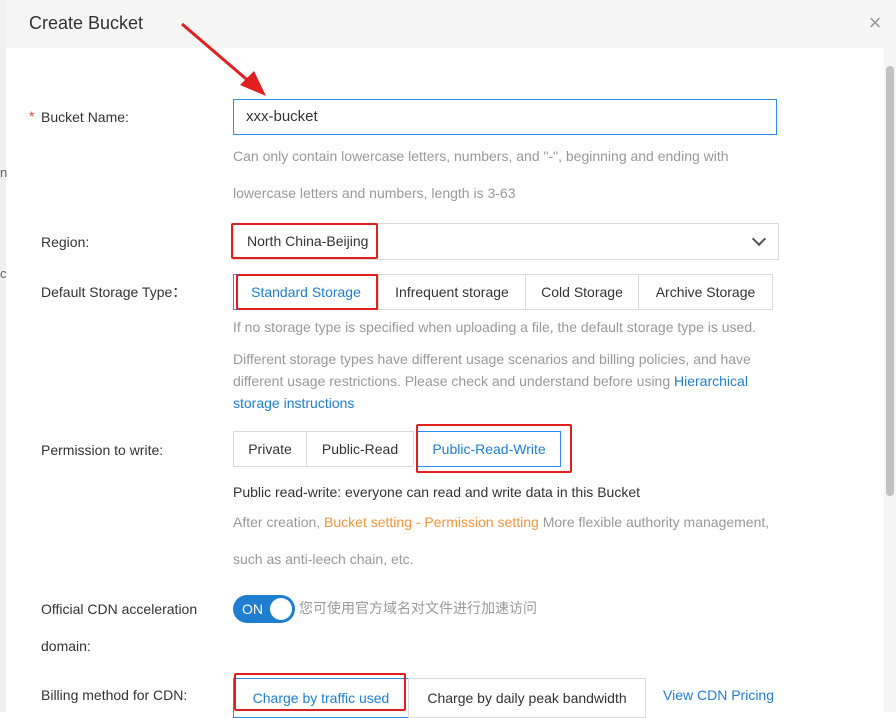  I want to click on region-selected-value: North China-Beijing, so click(308, 241).